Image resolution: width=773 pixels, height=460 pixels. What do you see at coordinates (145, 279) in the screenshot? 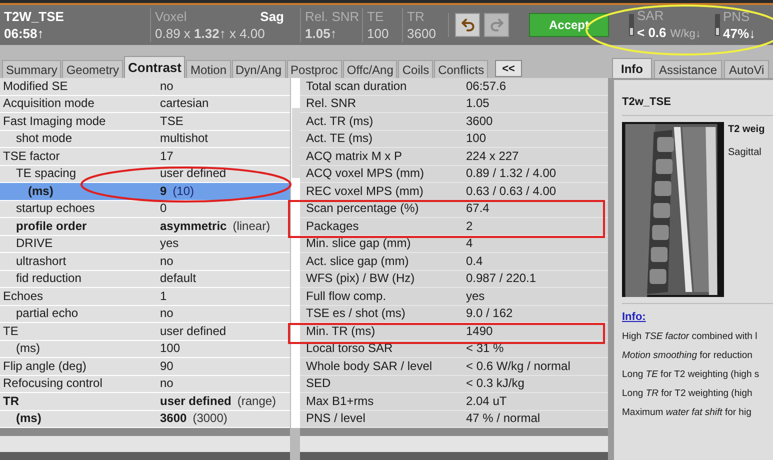
I see `parameter-row: fid reduction default` at bounding box center [145, 279].